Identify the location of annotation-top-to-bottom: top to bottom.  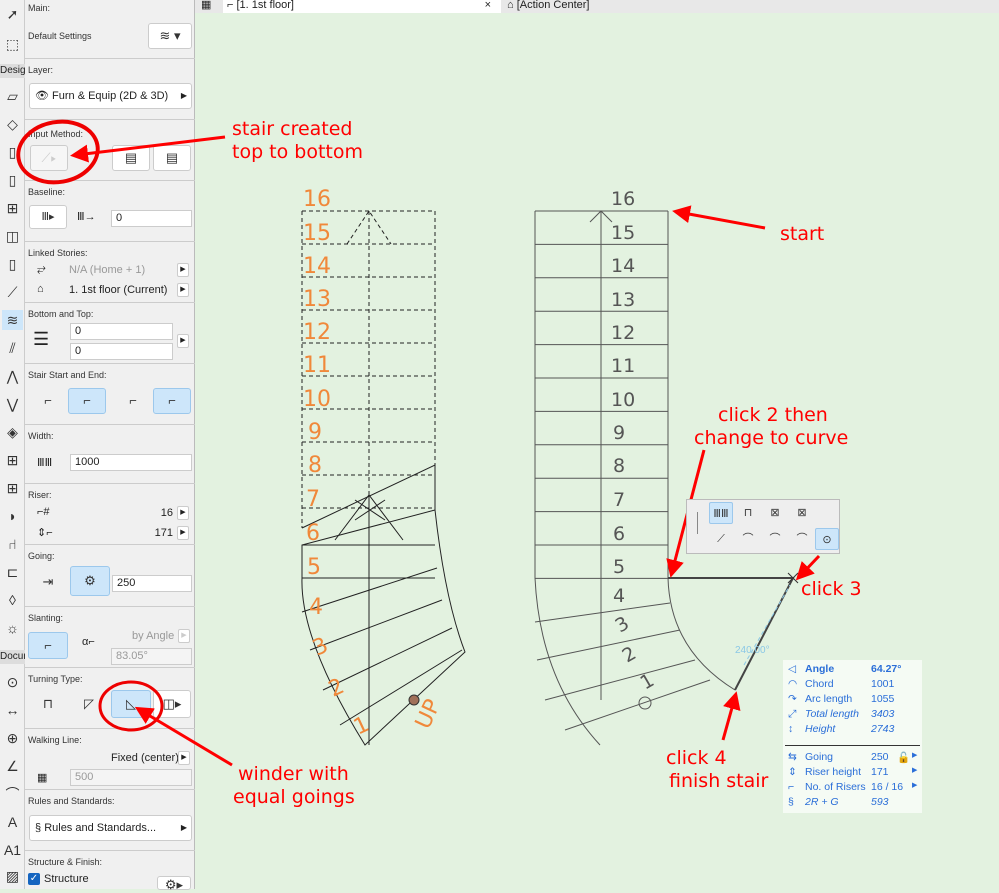
(297, 152).